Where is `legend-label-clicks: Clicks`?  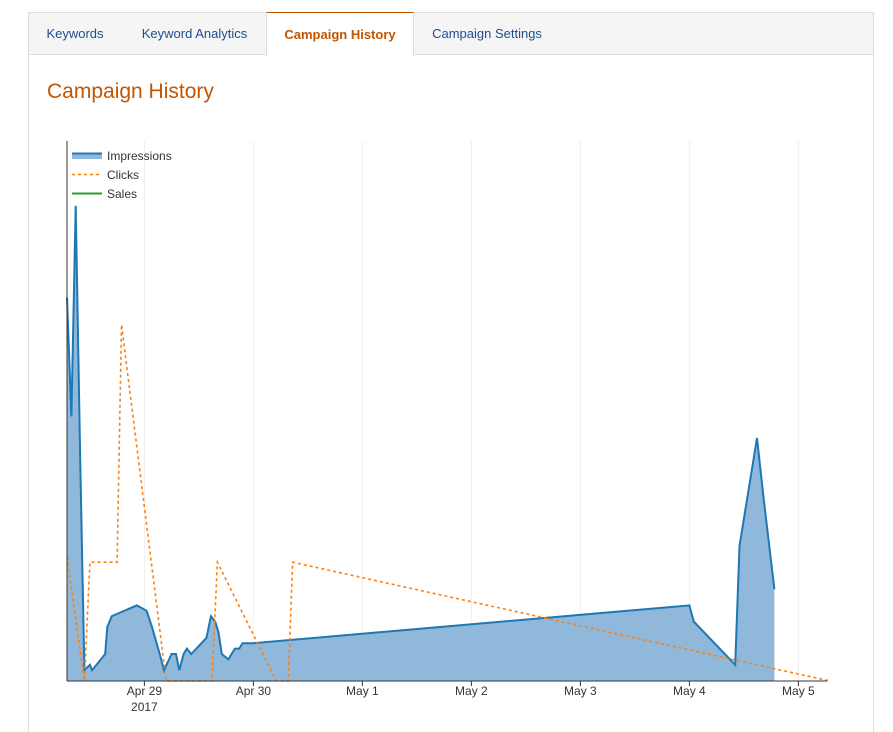 legend-label-clicks: Clicks is located at coordinates (123, 175).